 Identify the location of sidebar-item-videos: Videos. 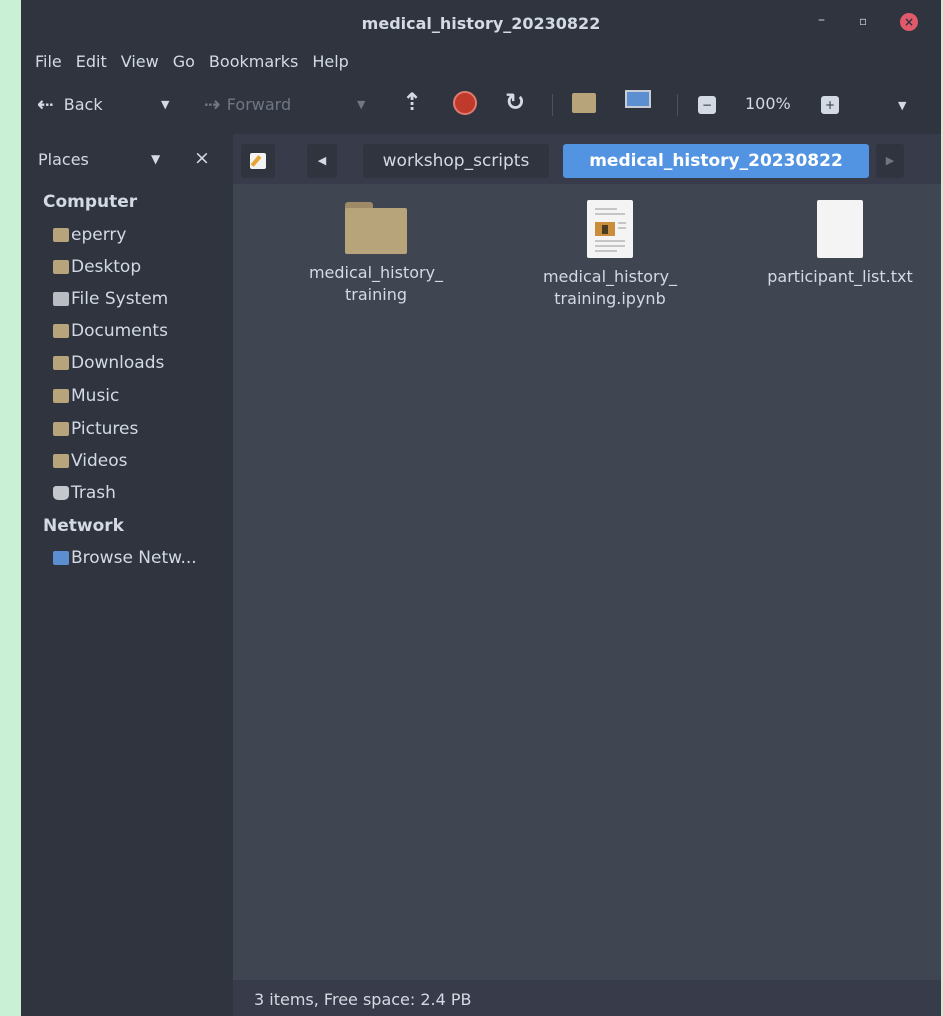
(90, 461).